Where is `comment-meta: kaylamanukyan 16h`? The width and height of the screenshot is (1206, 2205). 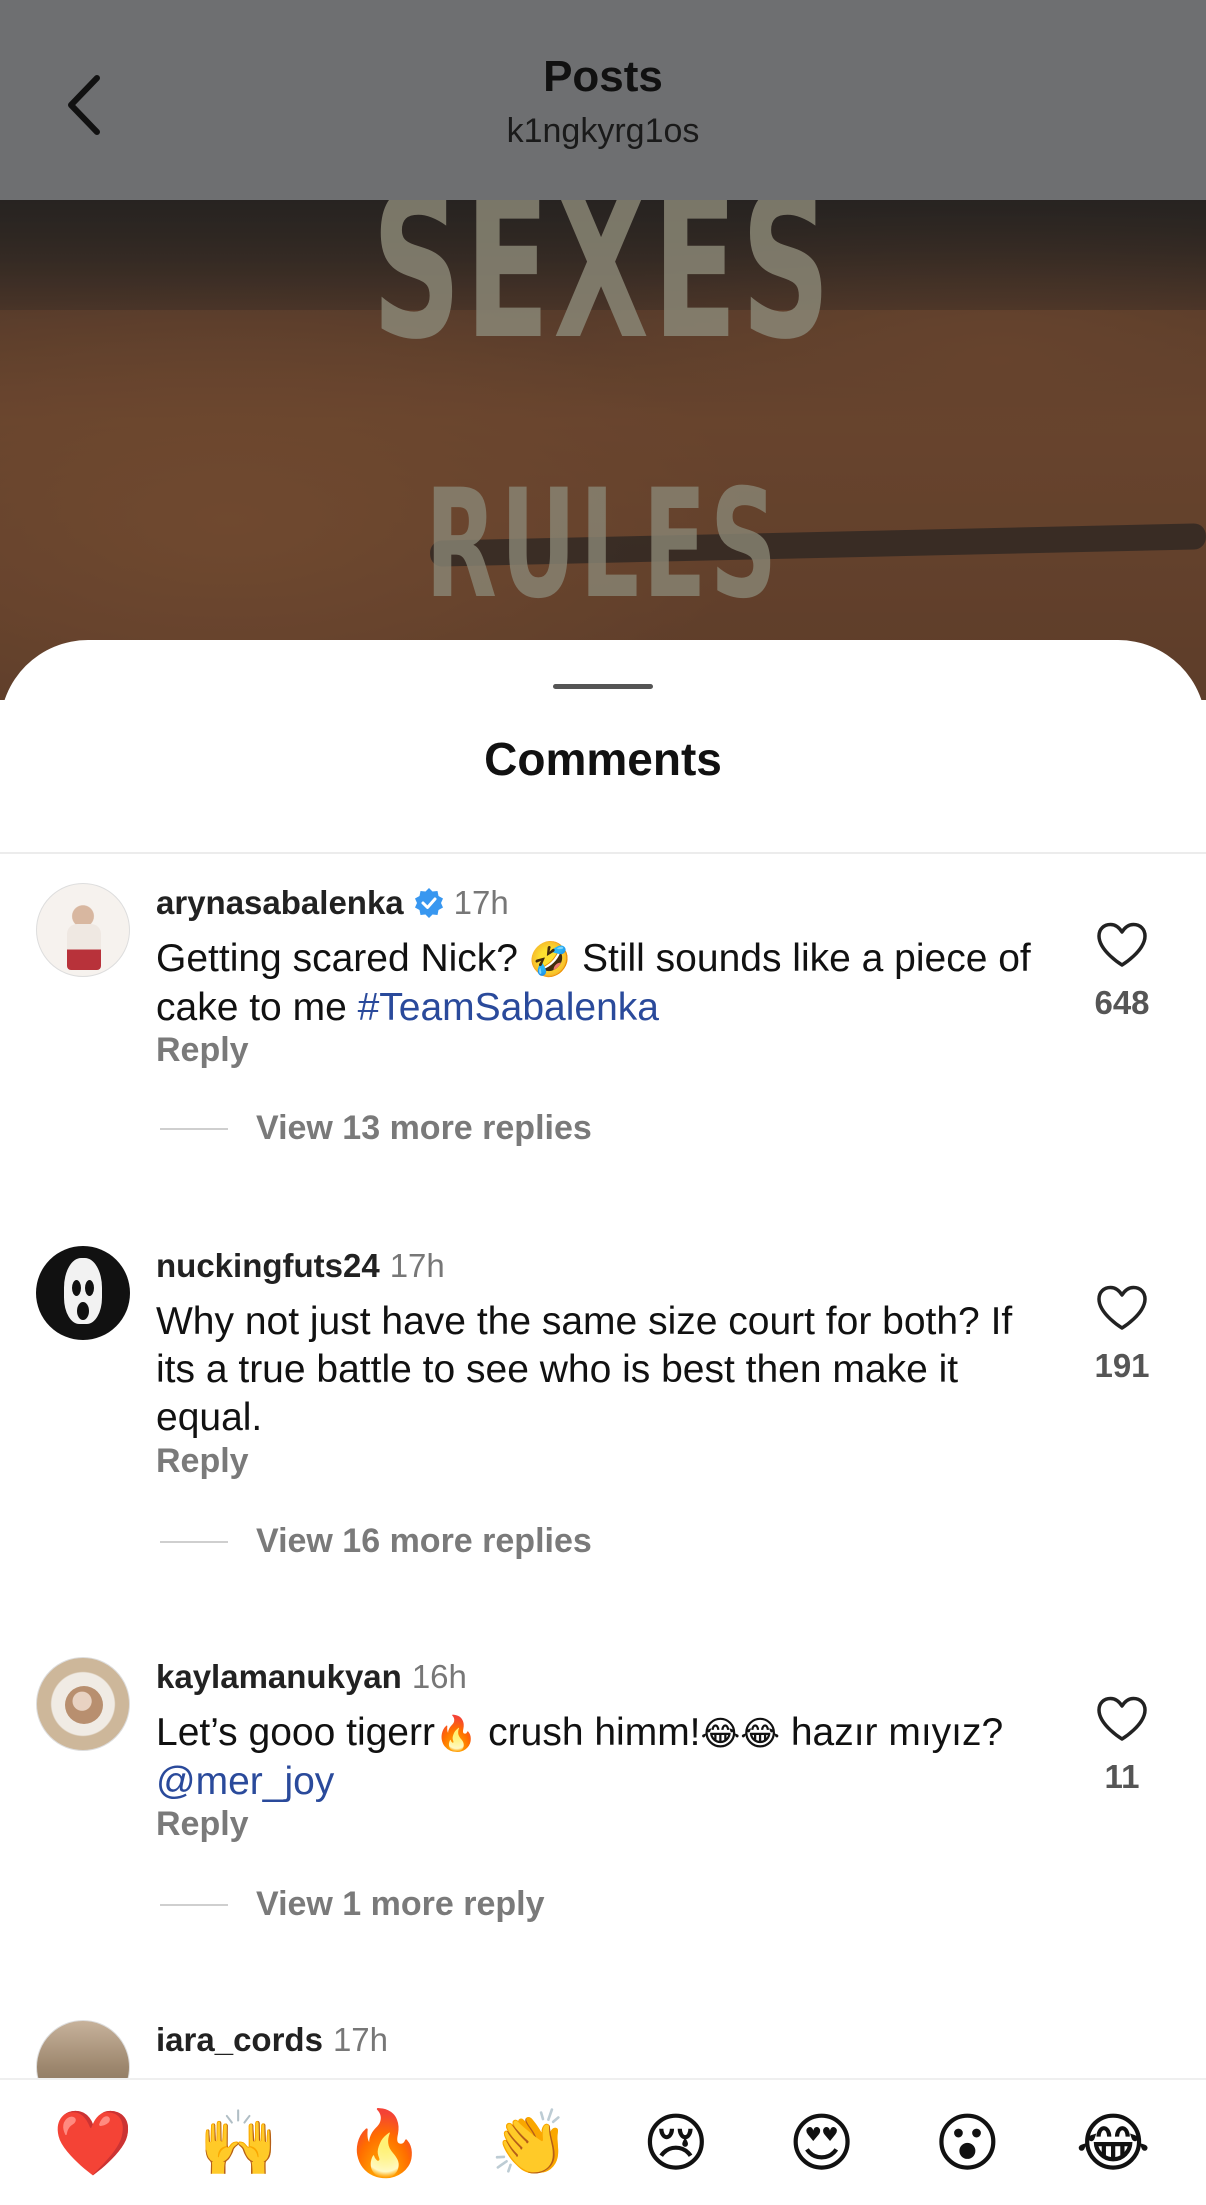 comment-meta: kaylamanukyan 16h is located at coordinates (311, 1677).